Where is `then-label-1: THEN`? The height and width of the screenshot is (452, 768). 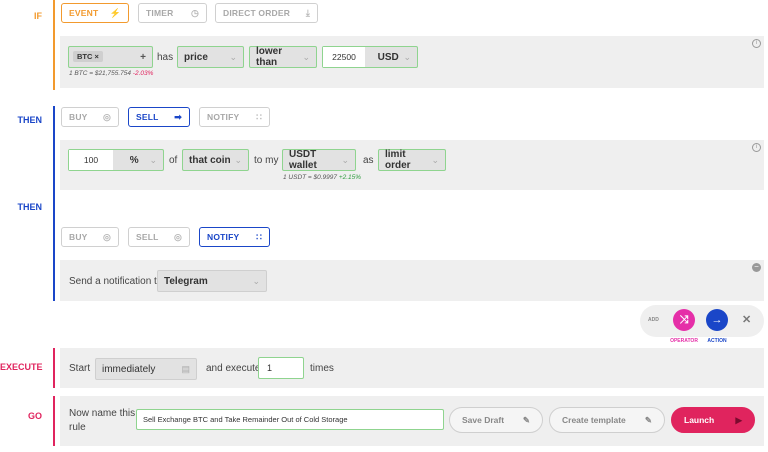 then-label-1: THEN is located at coordinates (30, 120).